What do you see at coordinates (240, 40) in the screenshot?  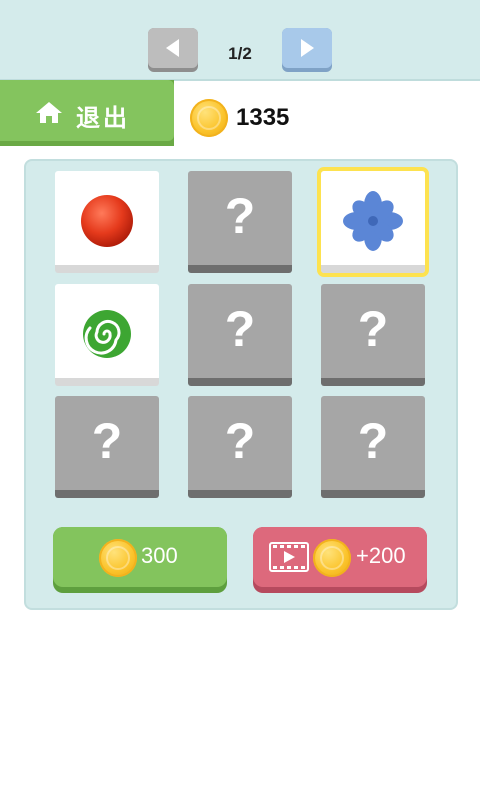 I see `top-bar: 1/2` at bounding box center [240, 40].